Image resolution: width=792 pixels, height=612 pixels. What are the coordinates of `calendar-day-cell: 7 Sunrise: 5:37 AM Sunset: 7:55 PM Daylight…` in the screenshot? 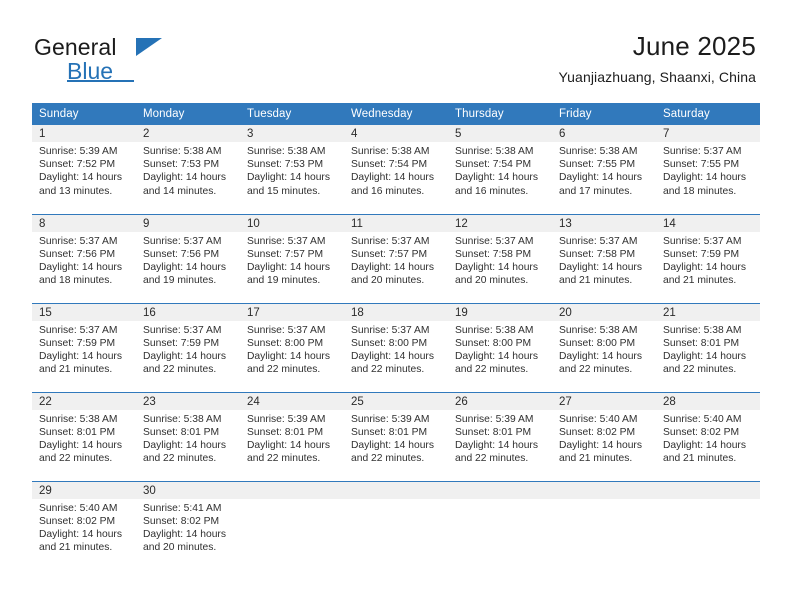 It's located at (708, 169).